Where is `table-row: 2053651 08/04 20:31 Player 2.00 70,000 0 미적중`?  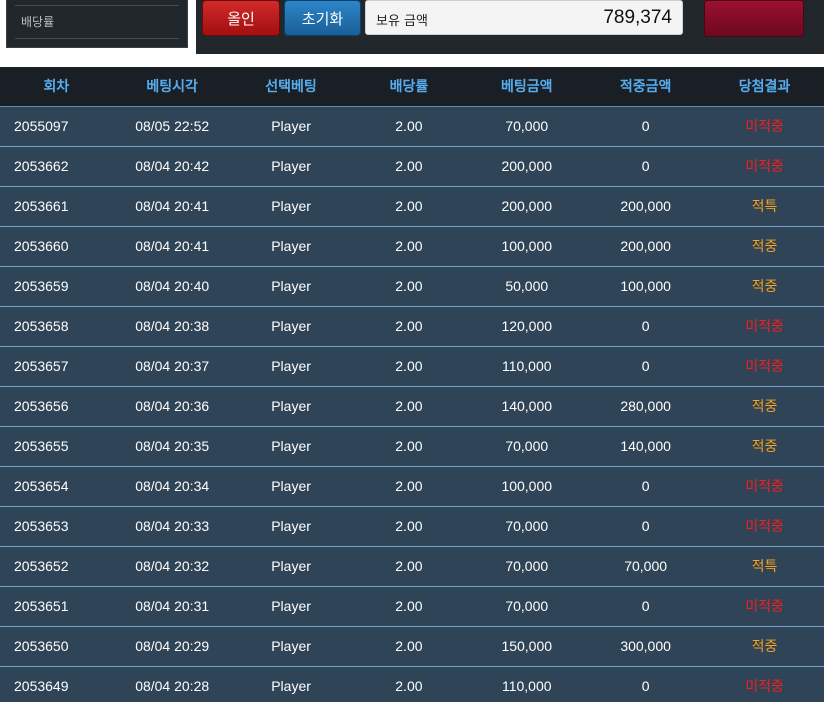 table-row: 2053651 08/04 20:31 Player 2.00 70,000 0 미적중 is located at coordinates (412, 606).